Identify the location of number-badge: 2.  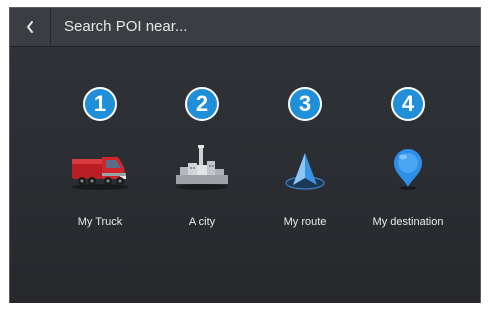
(202, 104).